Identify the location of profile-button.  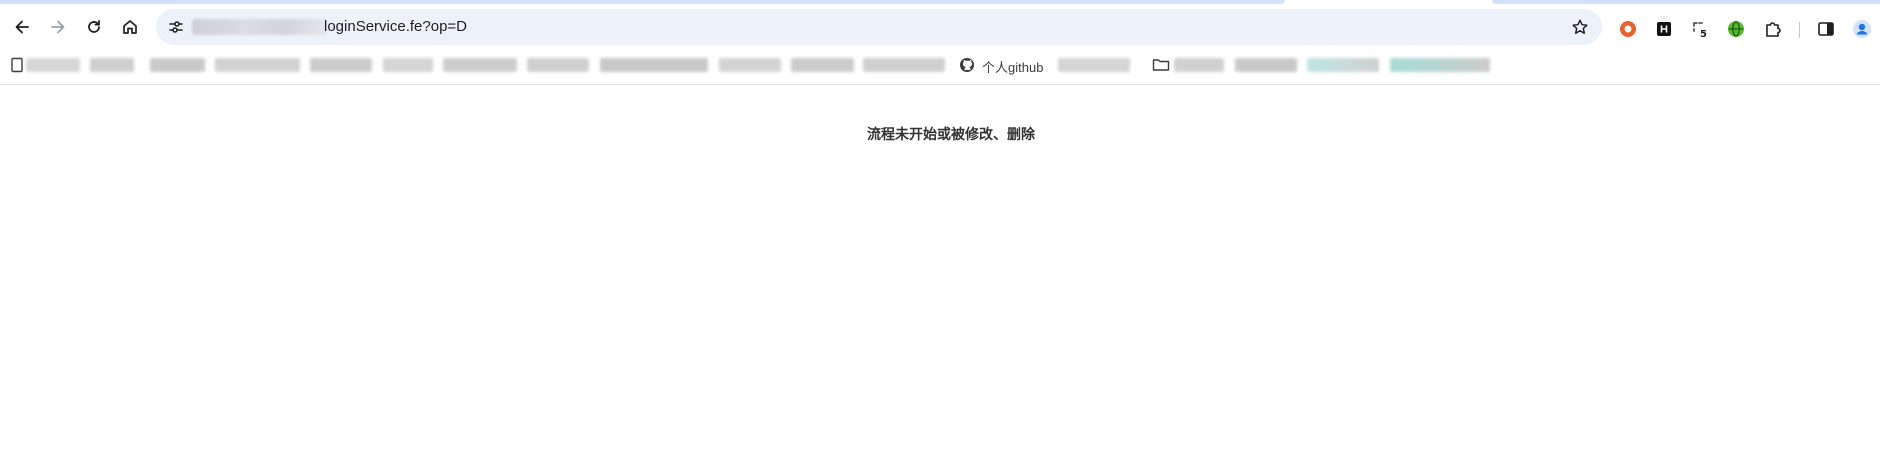
(1862, 29).